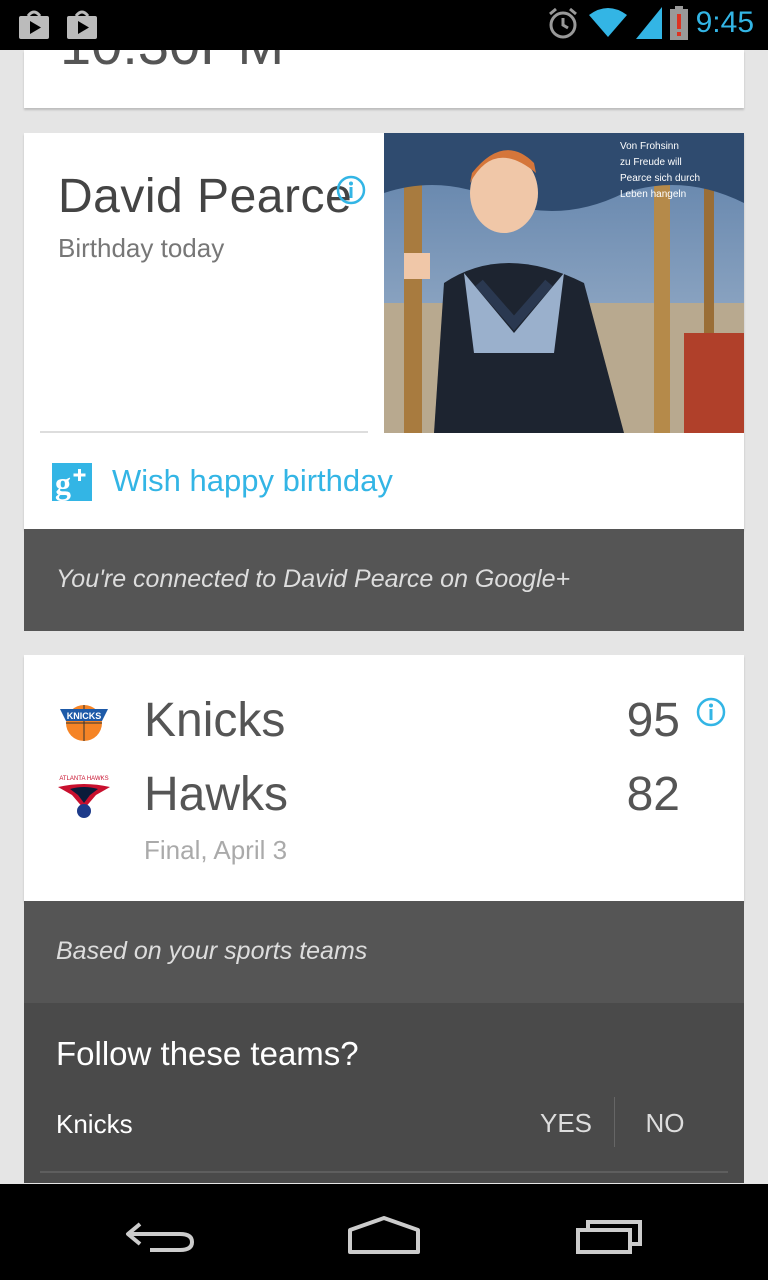 The width and height of the screenshot is (768, 1280). I want to click on follow-prompt-title: Follow these teams?, so click(207, 1053).